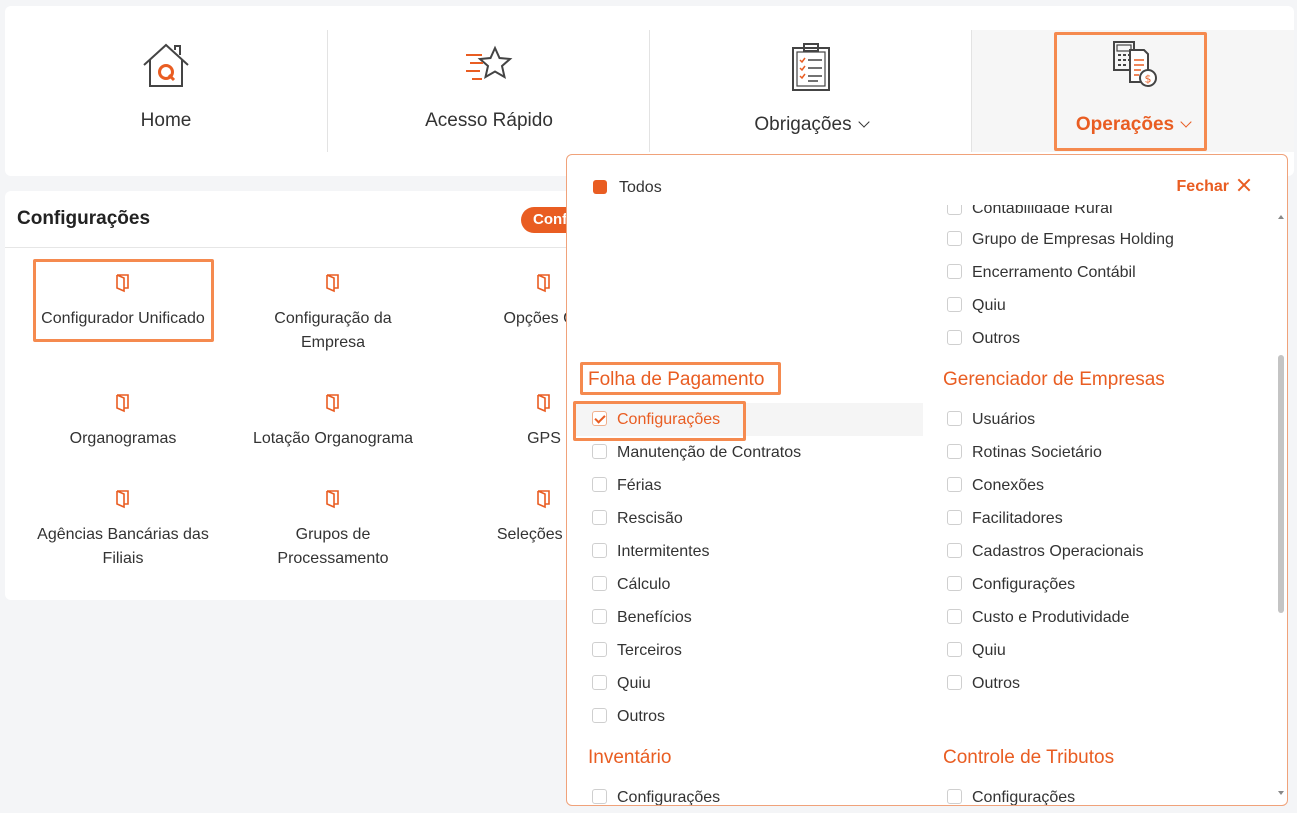 Image resolution: width=1297 pixels, height=813 pixels. Describe the element at coordinates (1281, 484) in the screenshot. I see `scrollbar-thumb` at that location.